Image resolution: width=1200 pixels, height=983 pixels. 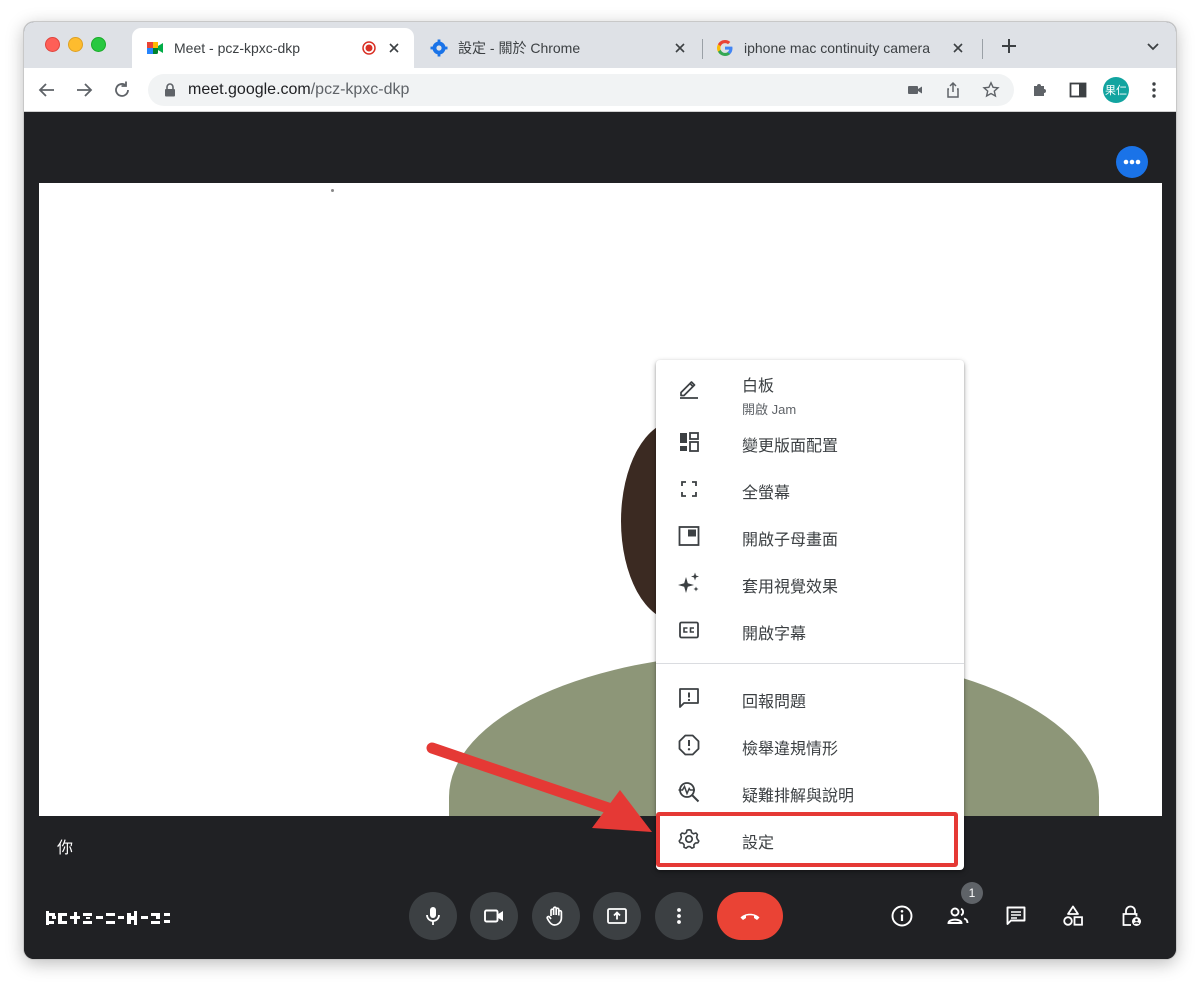 I want to click on feedback-icon, so click(x=689, y=698).